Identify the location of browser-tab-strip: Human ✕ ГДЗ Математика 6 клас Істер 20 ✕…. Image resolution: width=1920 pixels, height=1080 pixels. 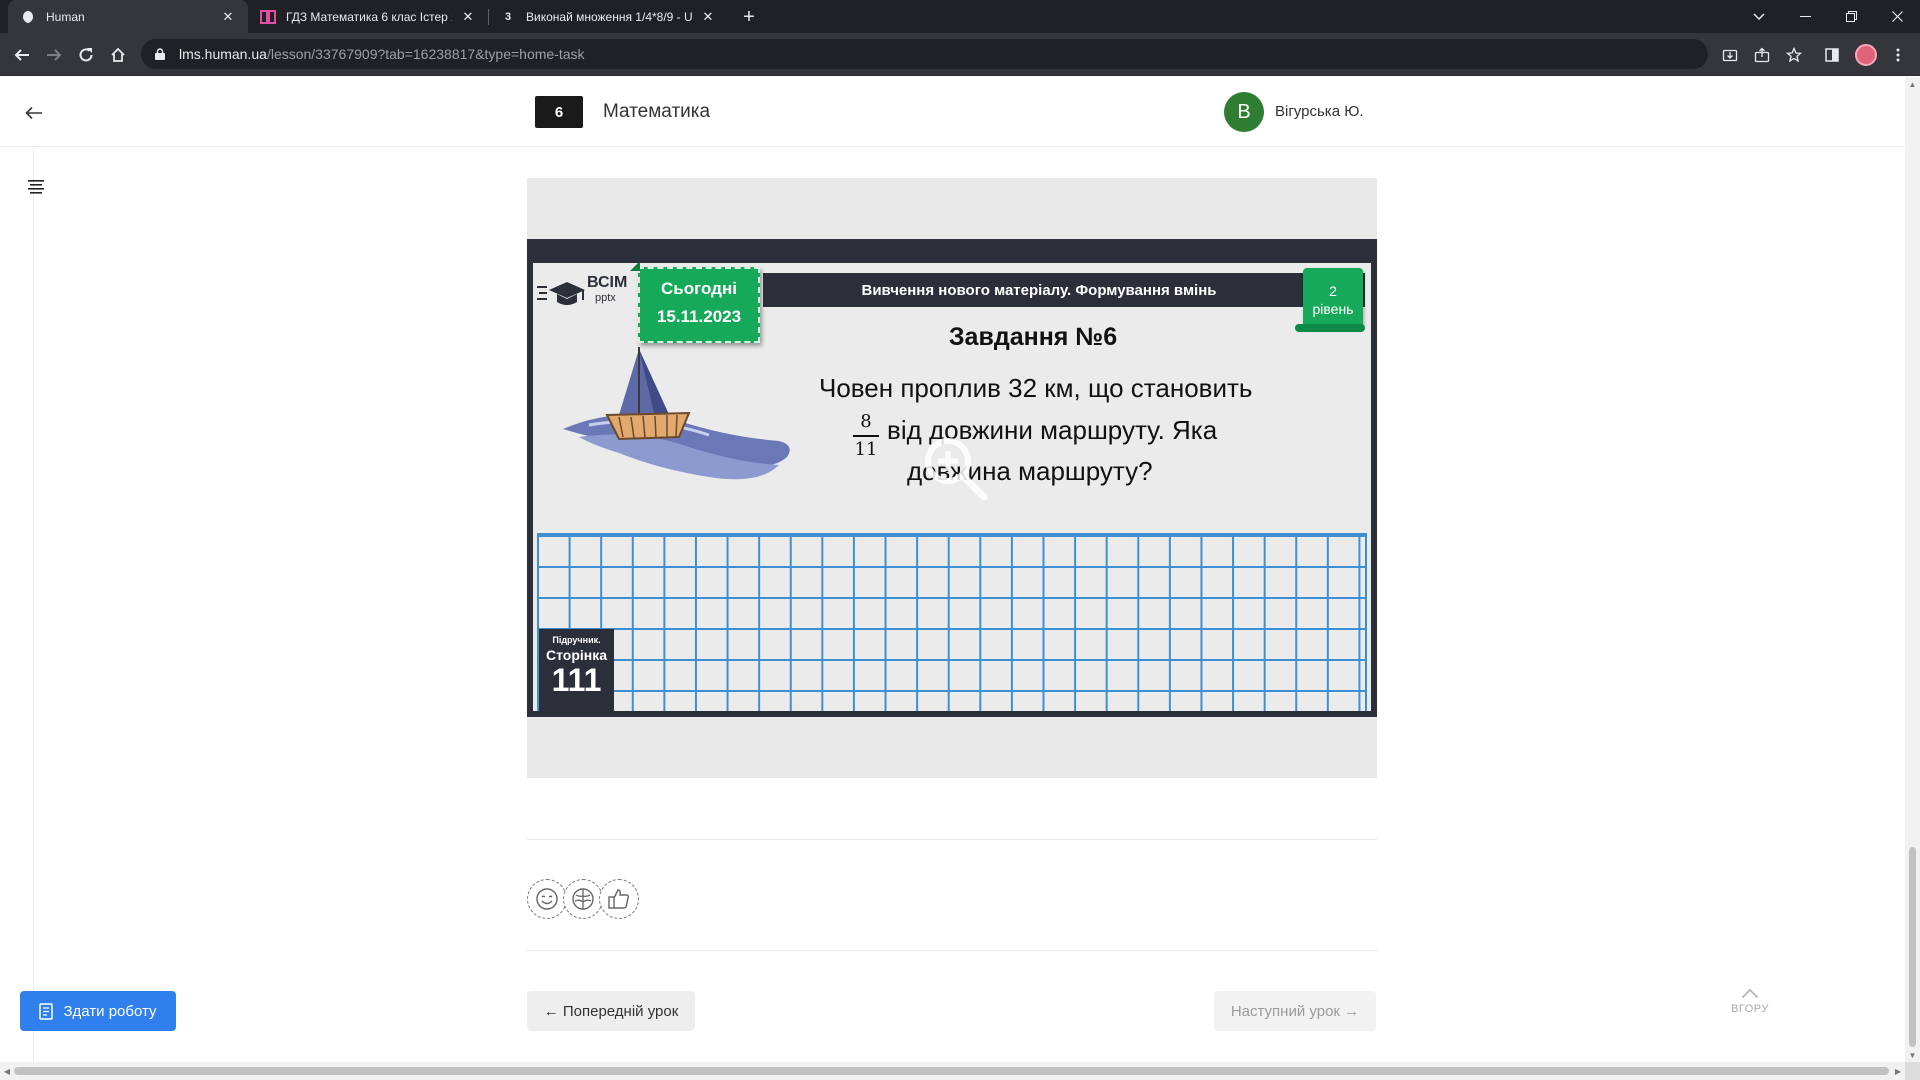
(960, 16).